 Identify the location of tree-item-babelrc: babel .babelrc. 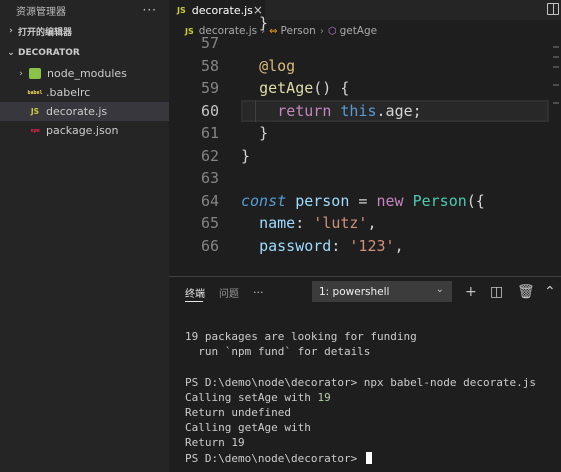
(84, 92).